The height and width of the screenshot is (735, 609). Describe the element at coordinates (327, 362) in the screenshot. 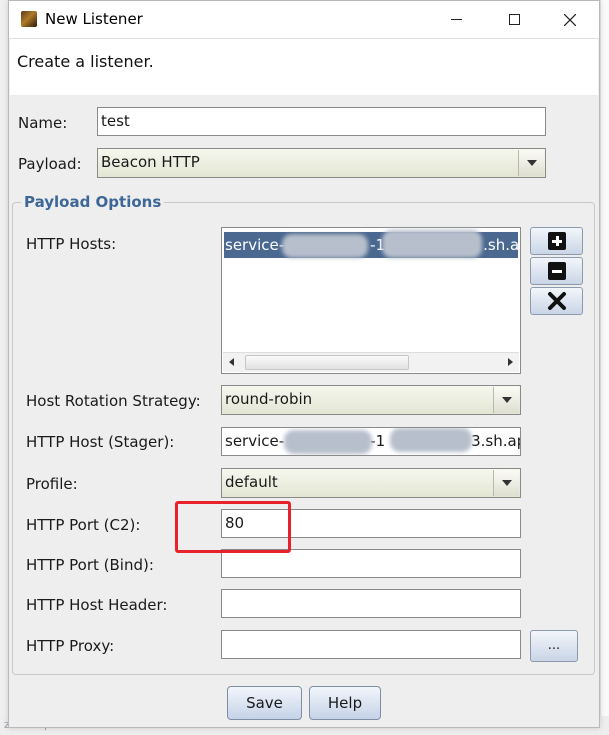

I see `scrollbar-thumb` at that location.